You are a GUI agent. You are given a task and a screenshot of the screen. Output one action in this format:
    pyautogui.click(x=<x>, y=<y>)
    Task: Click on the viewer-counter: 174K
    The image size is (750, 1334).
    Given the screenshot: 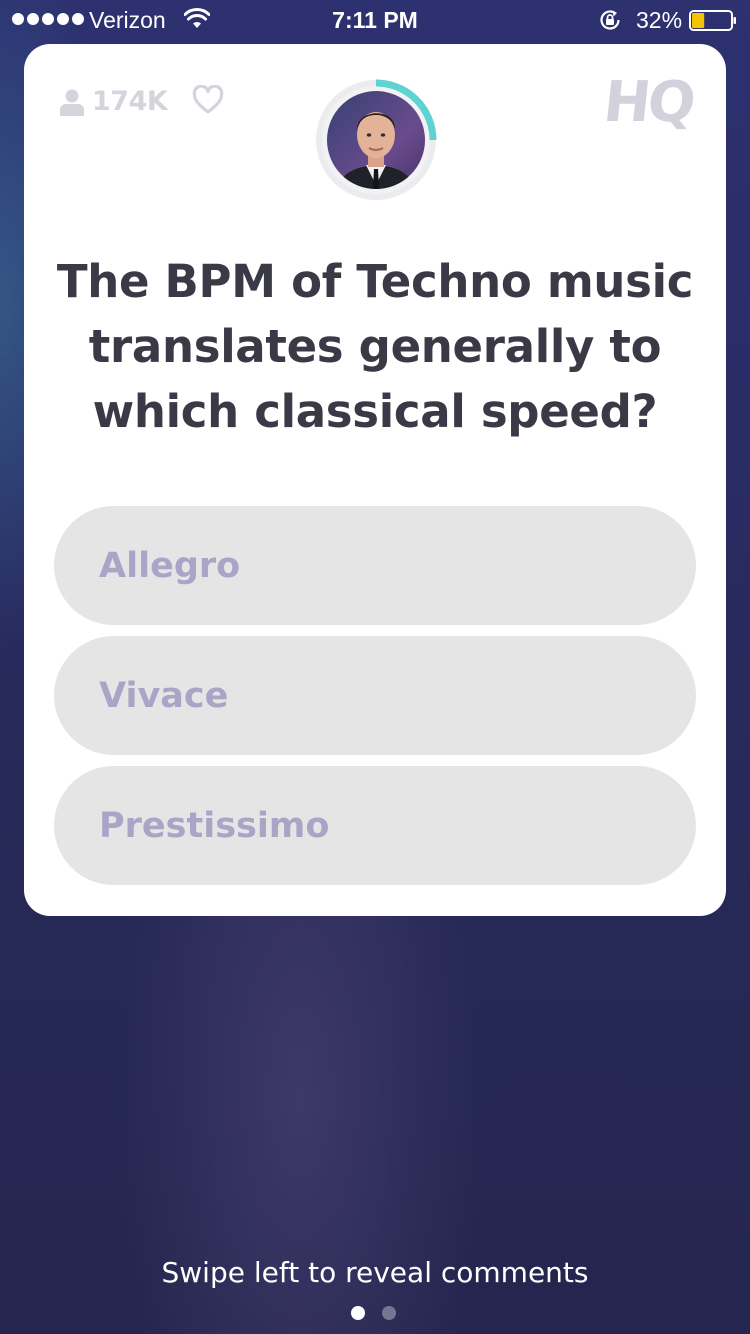 What is the action you would take?
    pyautogui.click(x=114, y=101)
    